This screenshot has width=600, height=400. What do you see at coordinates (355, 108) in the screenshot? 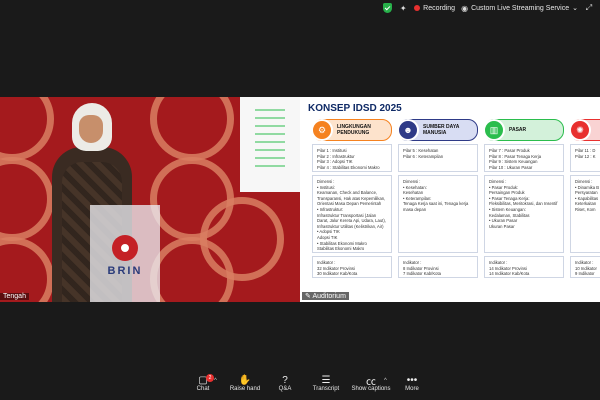
I see `slide-title: KONSEP IDSD 2025` at bounding box center [355, 108].